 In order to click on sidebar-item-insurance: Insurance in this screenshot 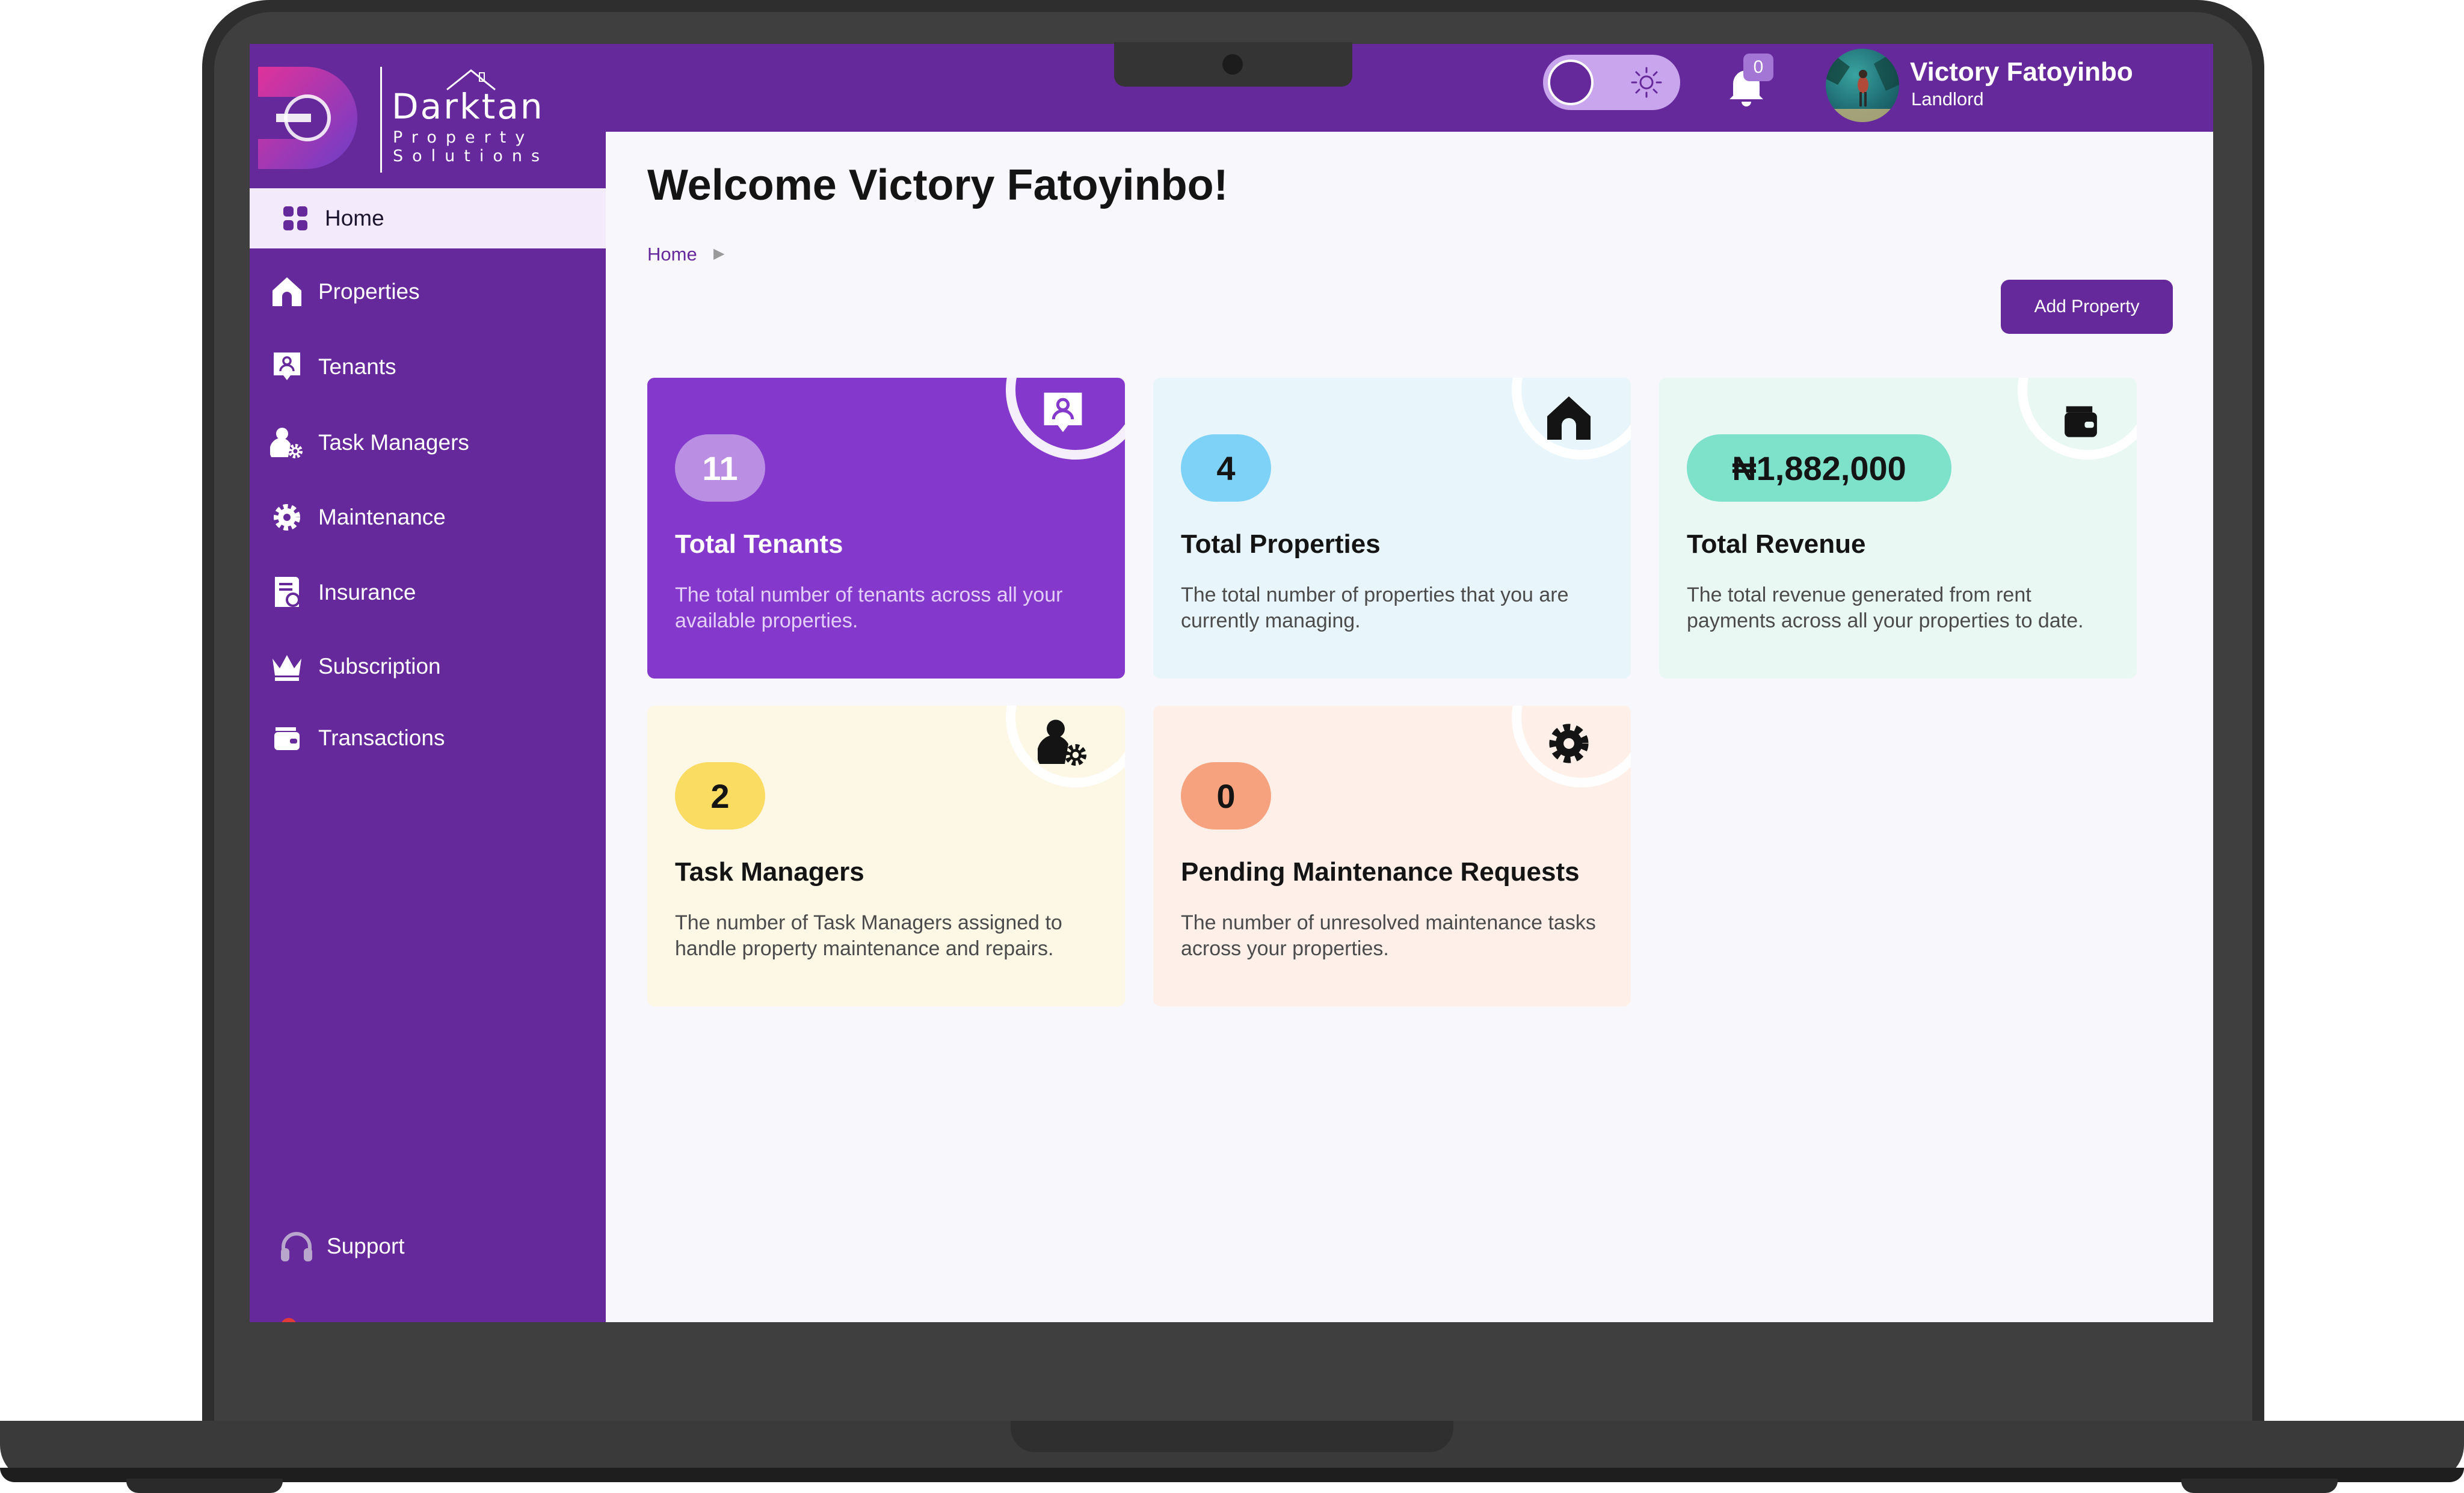, I will do `click(428, 592)`.